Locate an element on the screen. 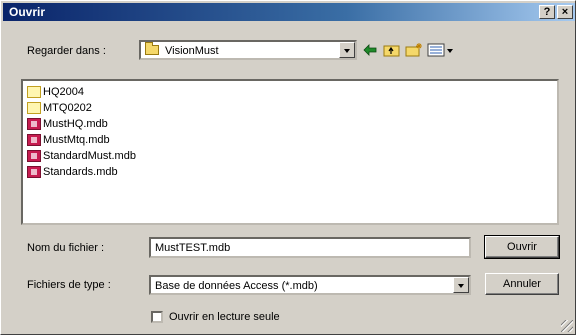  up-folder-icon is located at coordinates (392, 50).